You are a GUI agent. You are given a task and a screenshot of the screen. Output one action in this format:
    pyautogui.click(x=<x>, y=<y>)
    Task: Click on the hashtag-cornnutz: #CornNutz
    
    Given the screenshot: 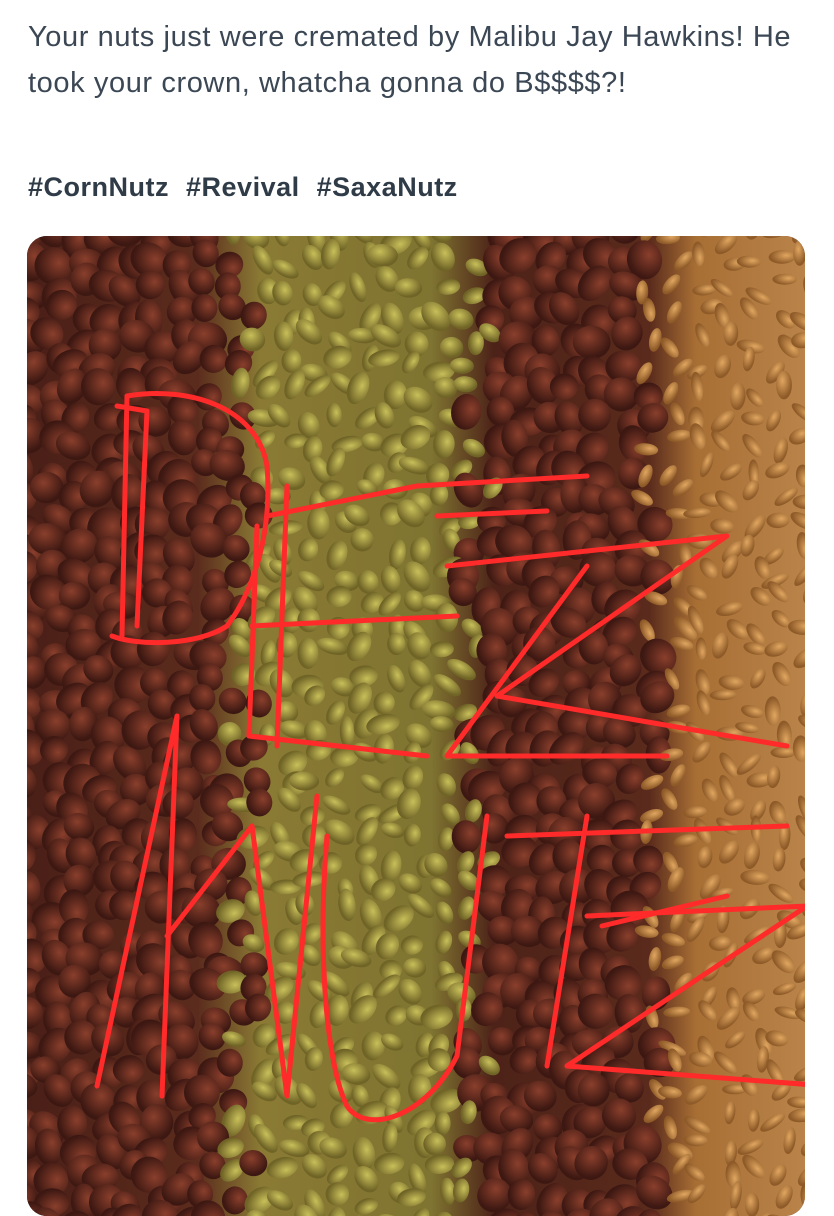 What is the action you would take?
    pyautogui.click(x=98, y=187)
    